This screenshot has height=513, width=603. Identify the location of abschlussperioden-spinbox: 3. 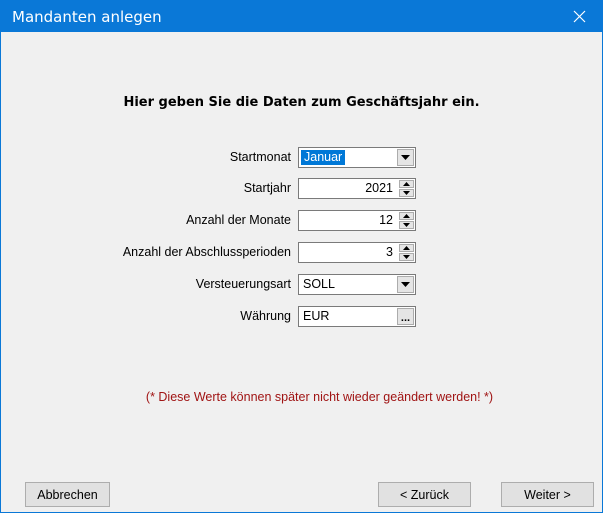
(357, 252).